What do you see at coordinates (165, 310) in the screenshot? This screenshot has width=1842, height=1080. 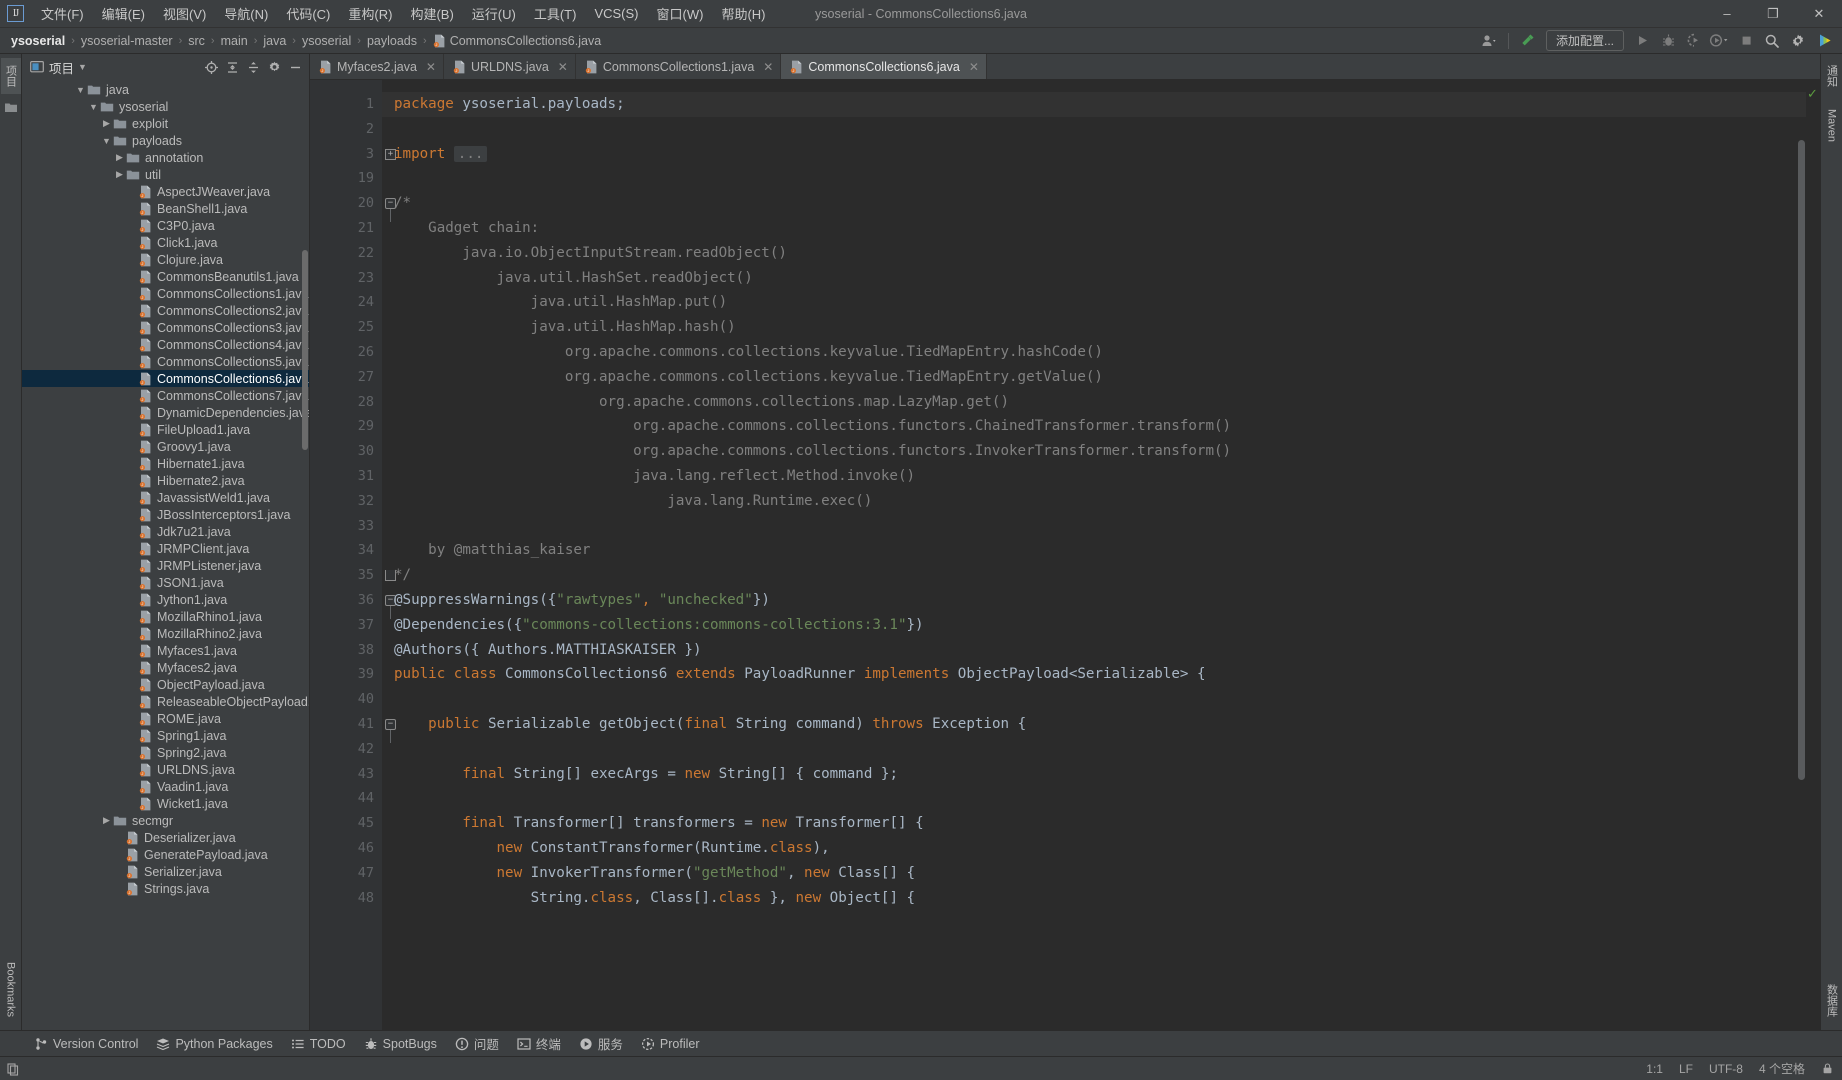 I see `tree-row: J CommonsCollections2.java` at bounding box center [165, 310].